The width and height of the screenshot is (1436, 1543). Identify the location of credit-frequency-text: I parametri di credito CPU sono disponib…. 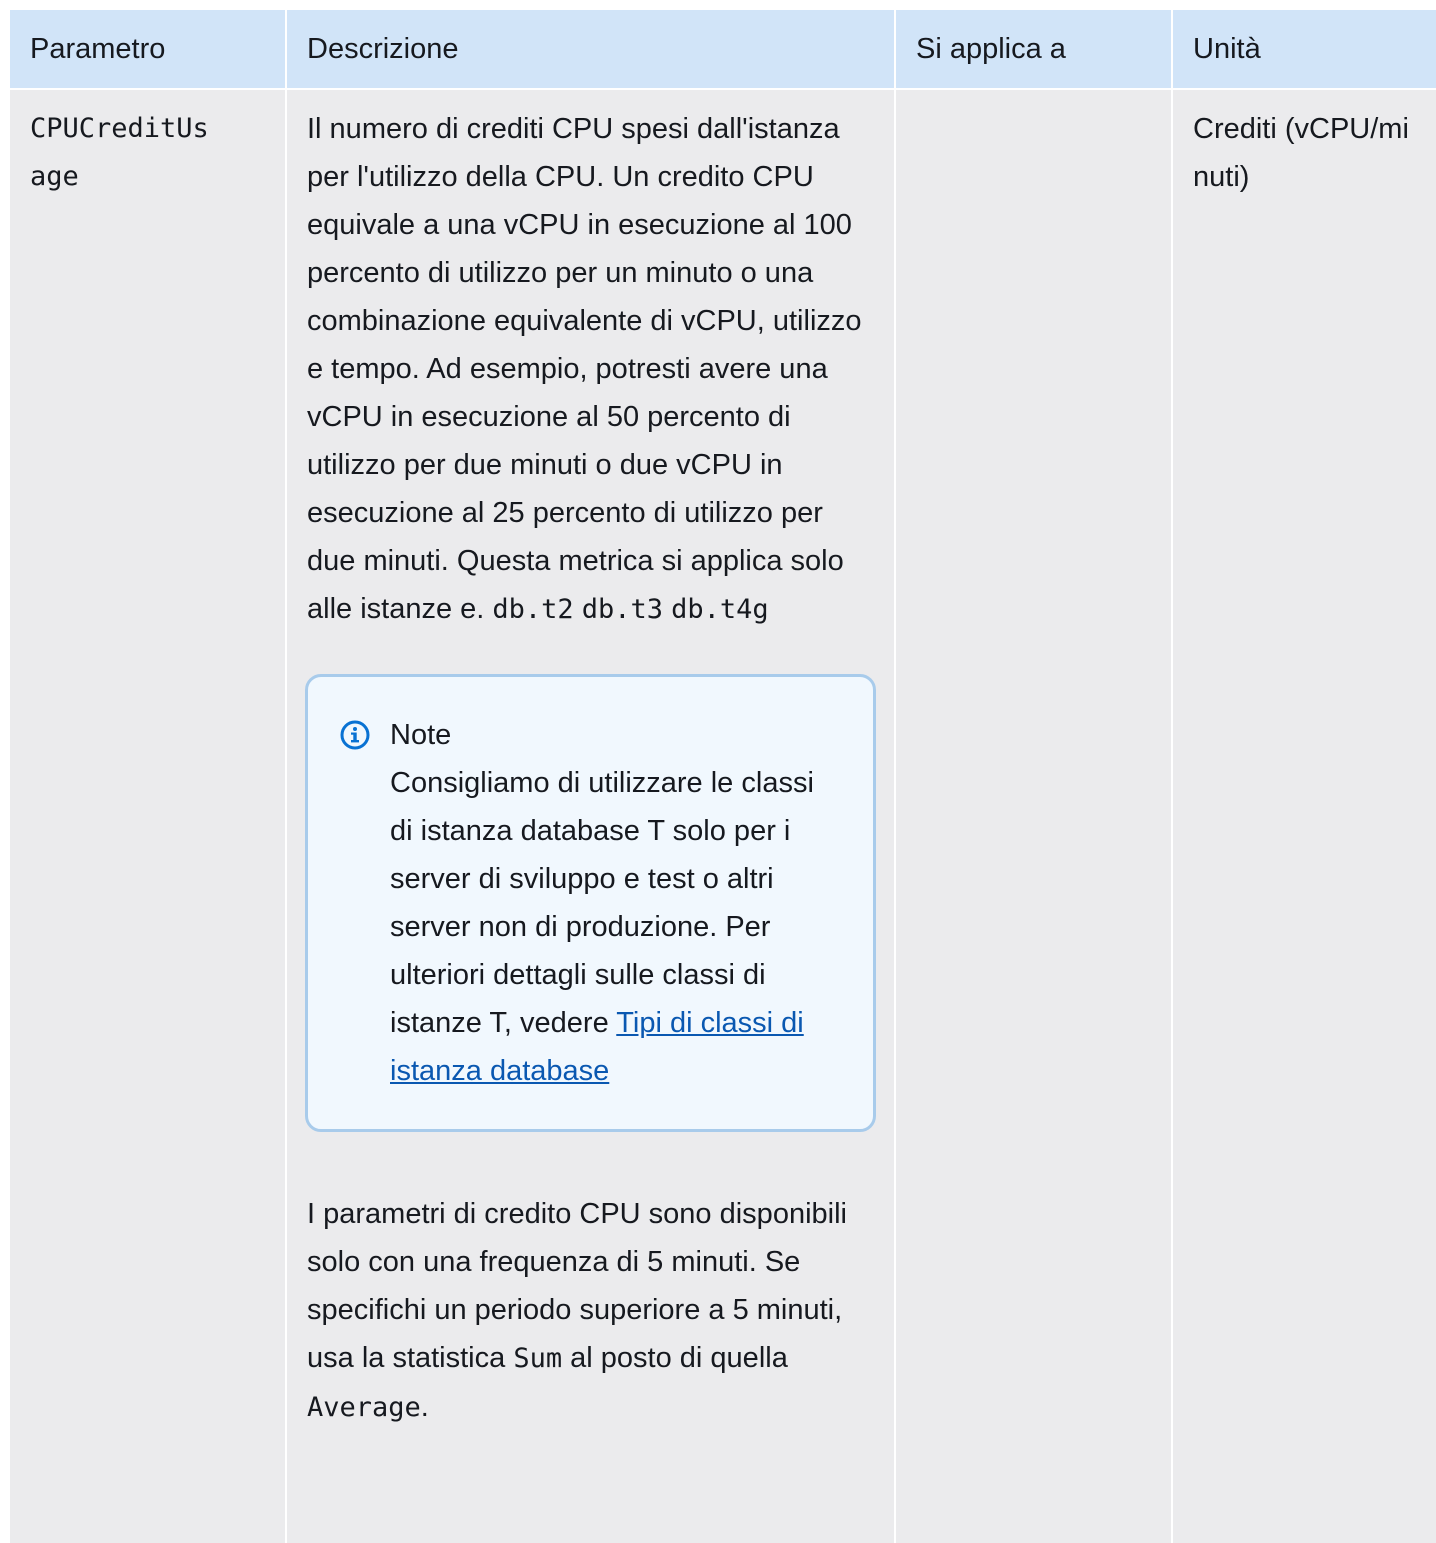
(591, 1311).